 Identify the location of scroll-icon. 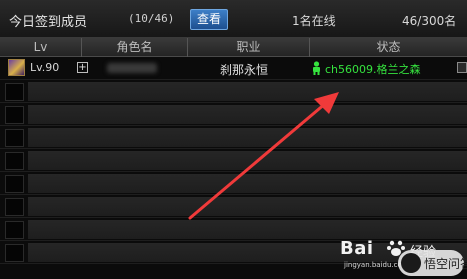
(462, 67).